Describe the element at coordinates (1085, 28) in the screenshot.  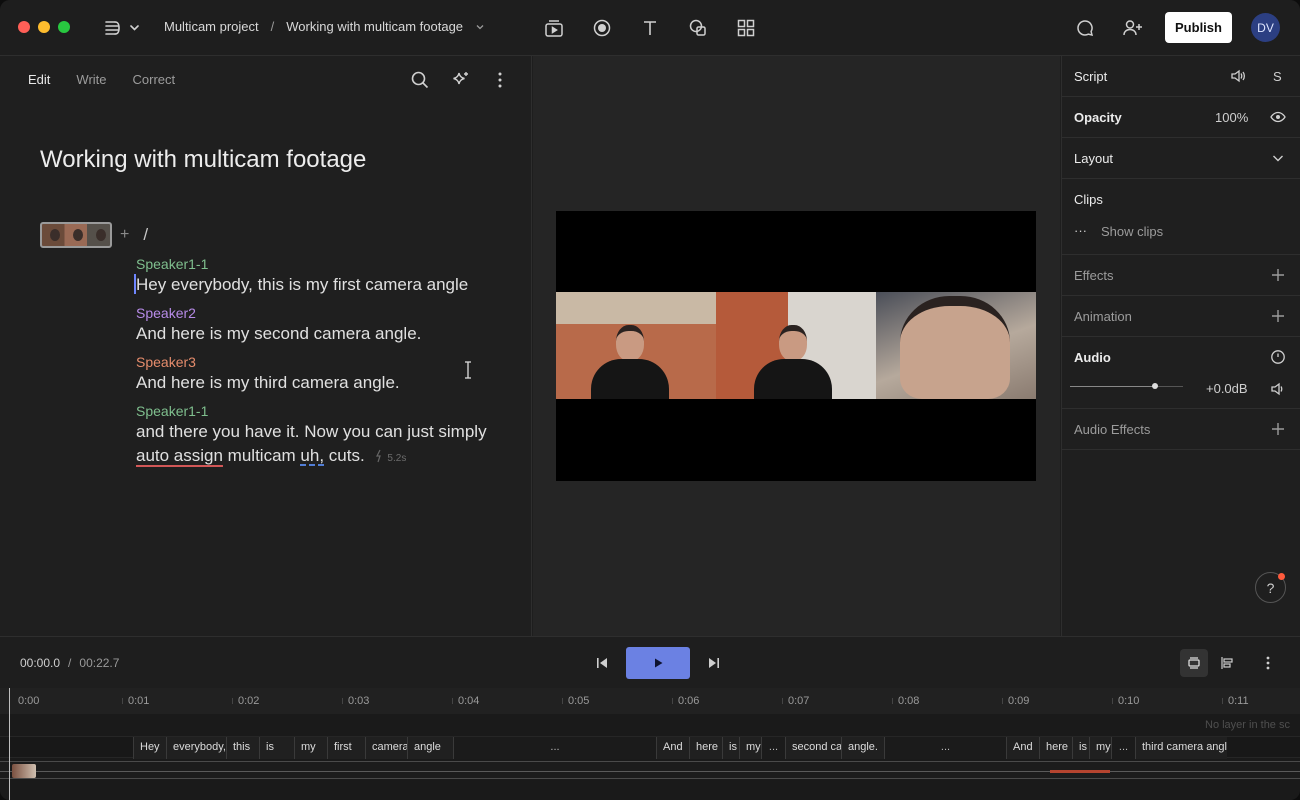
I see `comment-icon` at that location.